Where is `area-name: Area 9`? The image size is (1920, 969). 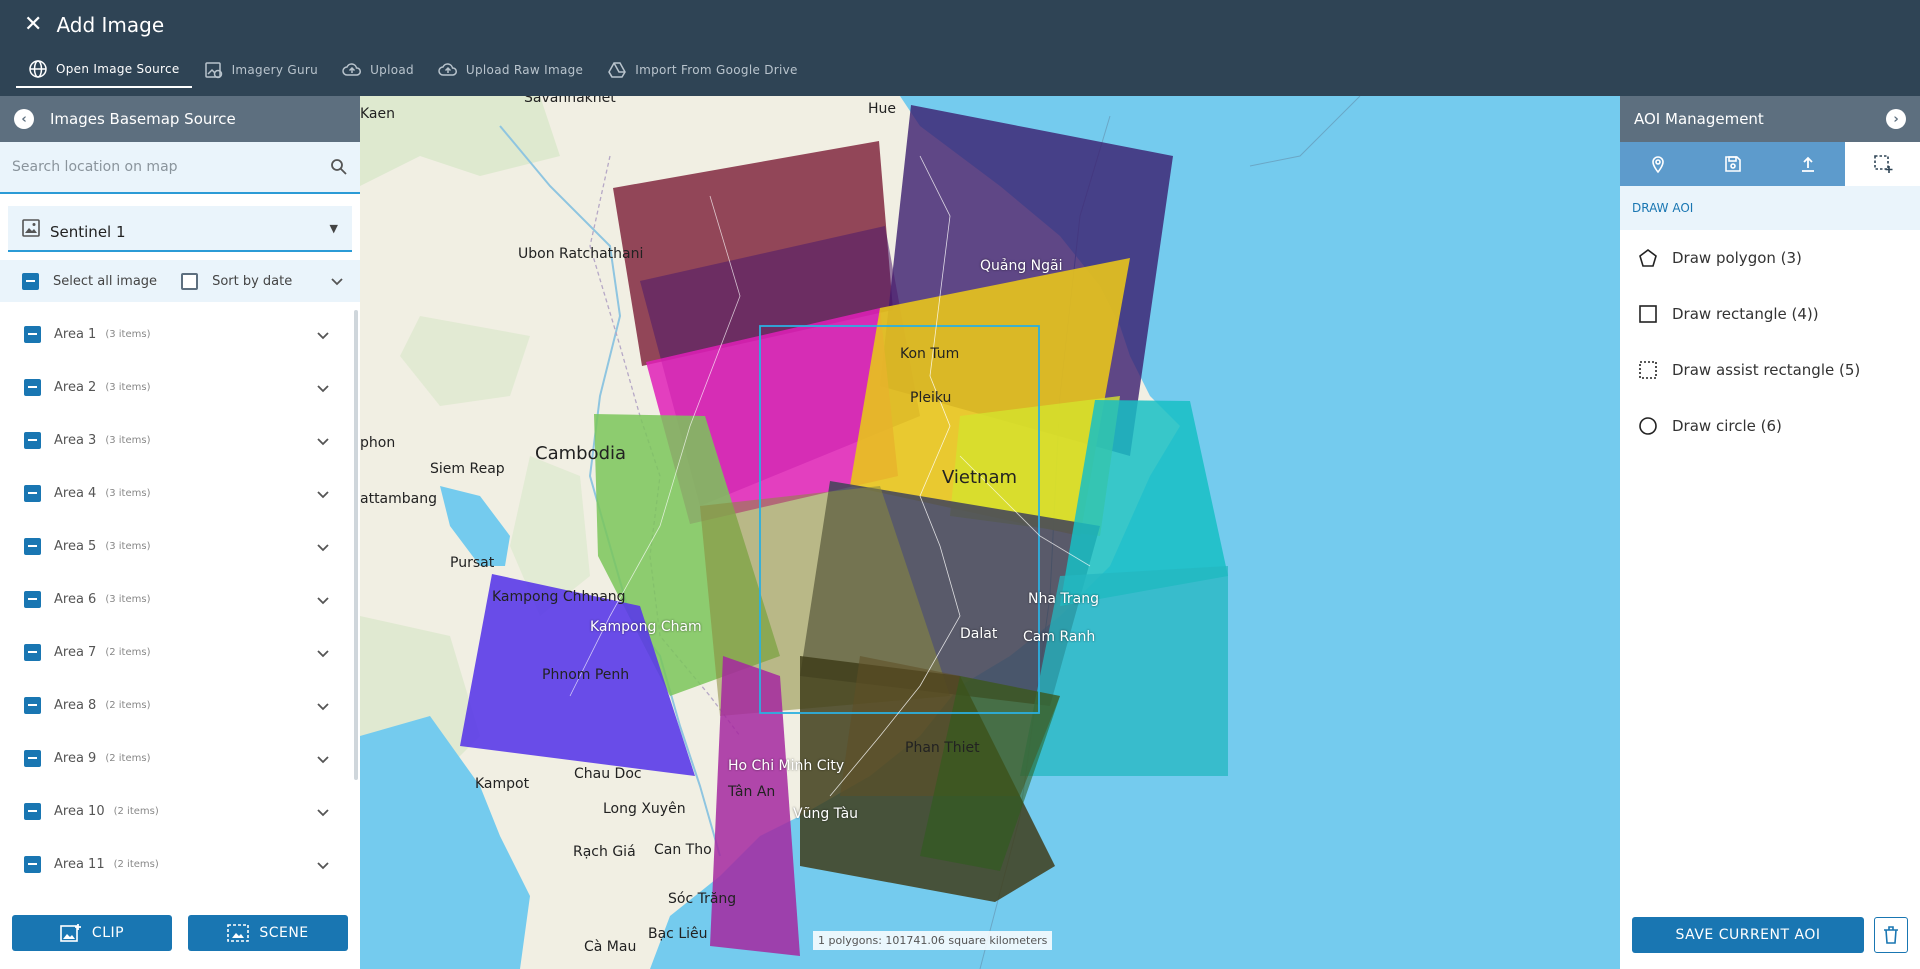
area-name: Area 9 is located at coordinates (75, 758).